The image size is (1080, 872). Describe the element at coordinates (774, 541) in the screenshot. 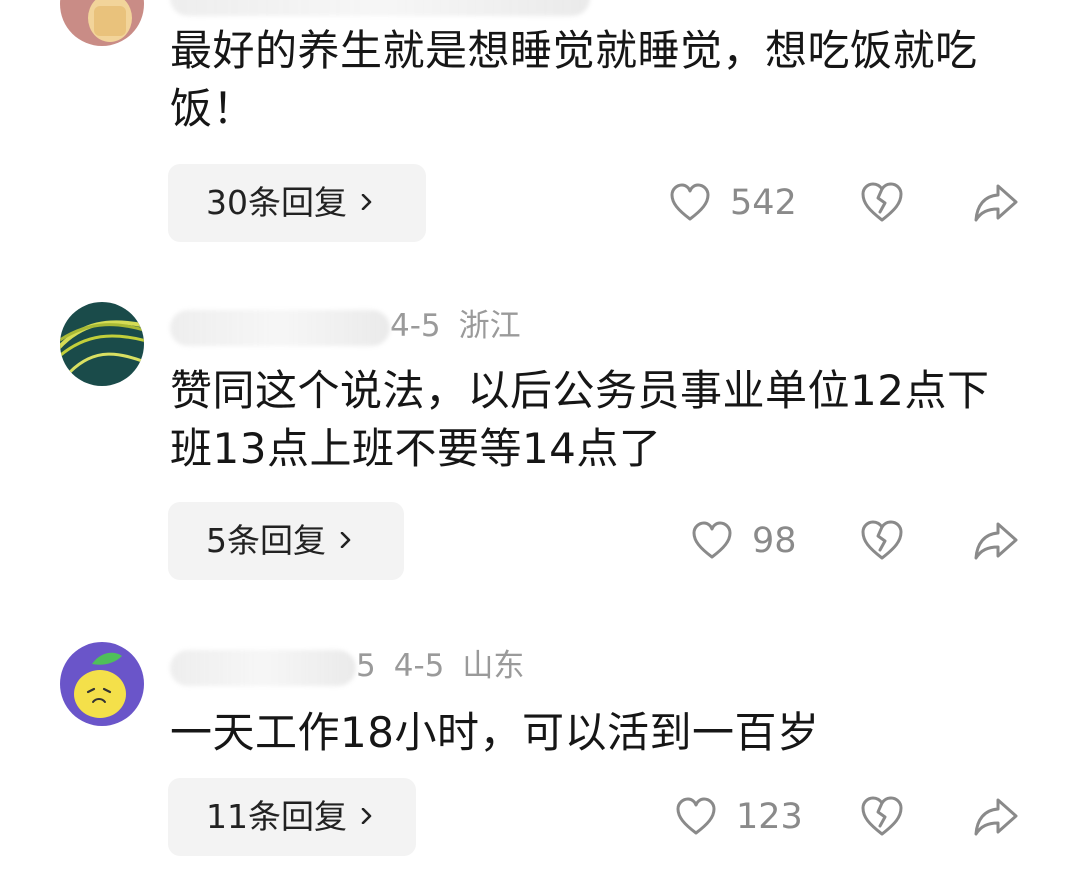

I see `like-count: 98` at that location.